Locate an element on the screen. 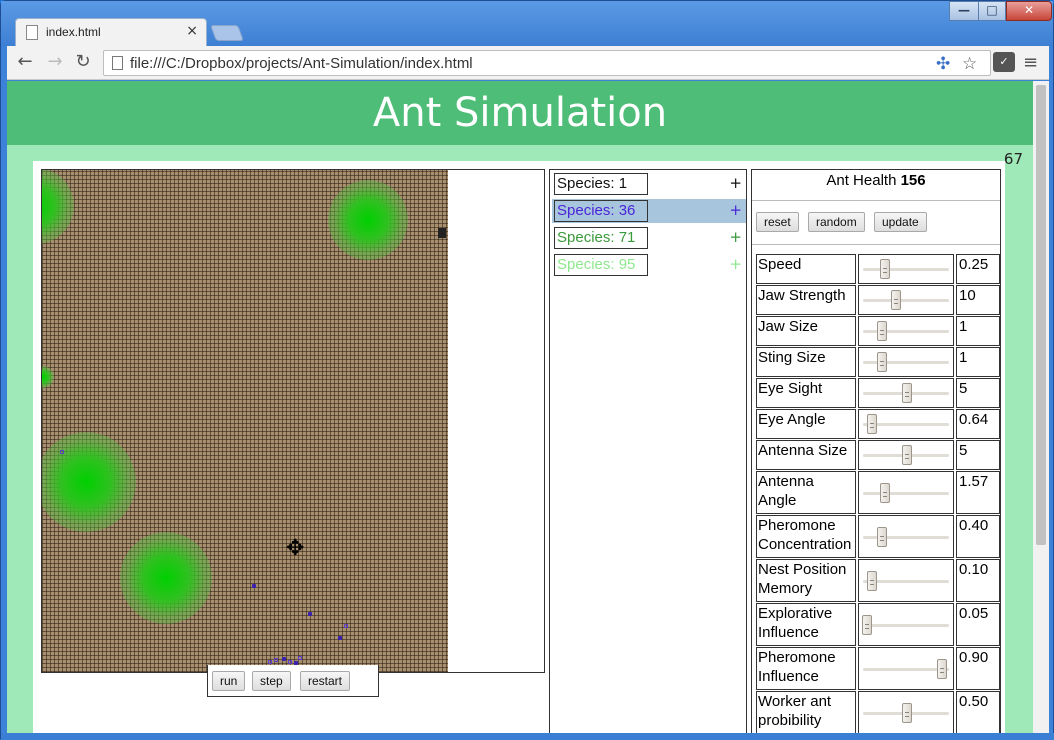  browser-tab: index.html × is located at coordinates (111, 32).